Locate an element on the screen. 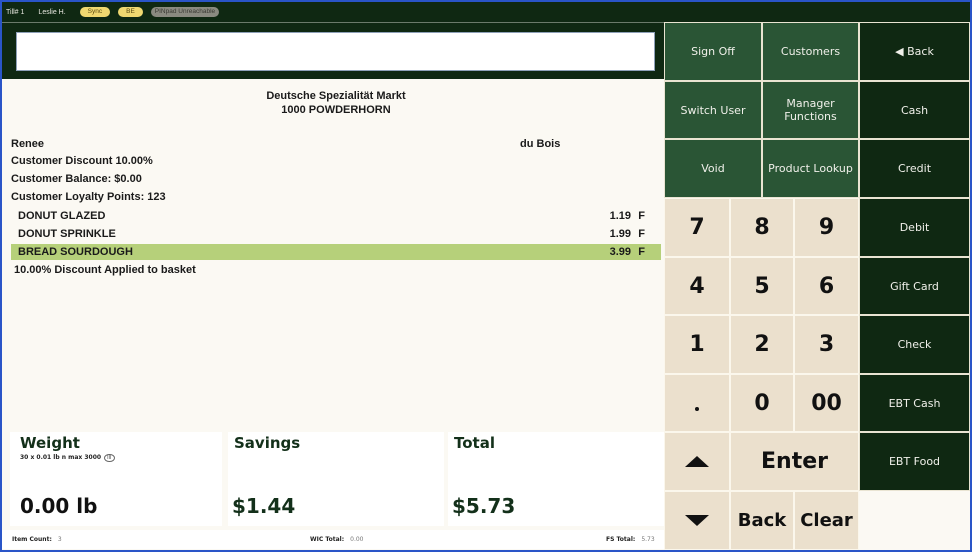  cash-button: Cash is located at coordinates (914, 110).